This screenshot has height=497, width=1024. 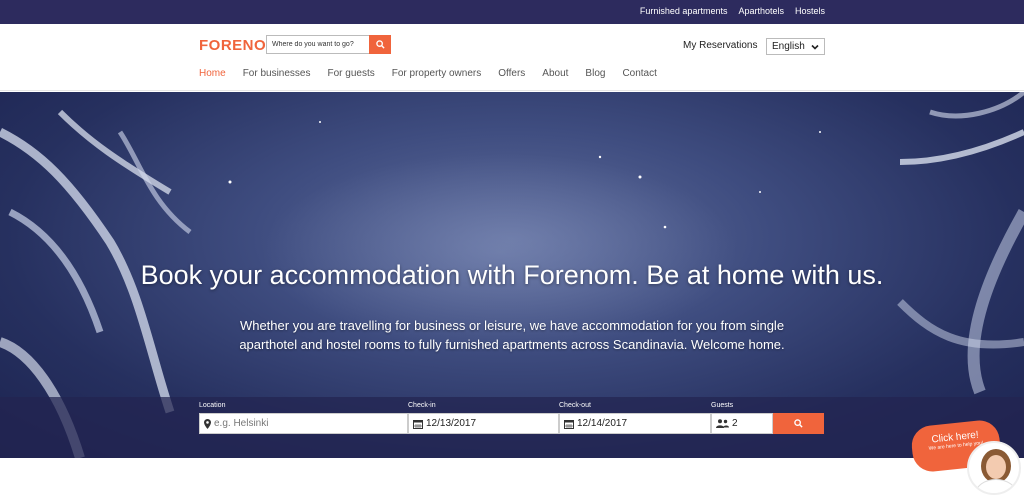 I want to click on checkin-label: Check-in, so click(x=422, y=405).